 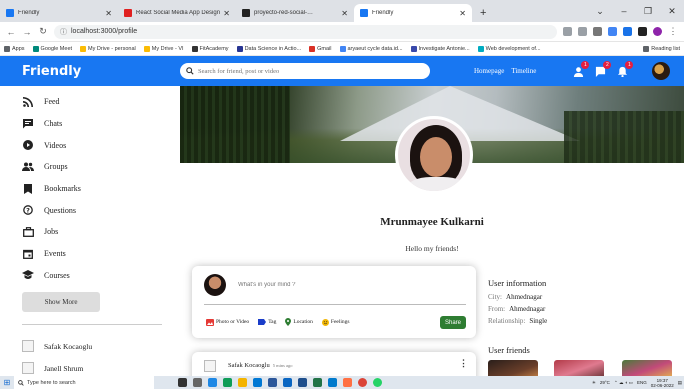 I want to click on bookmark-item: My Drive - personal, so click(x=108, y=48).